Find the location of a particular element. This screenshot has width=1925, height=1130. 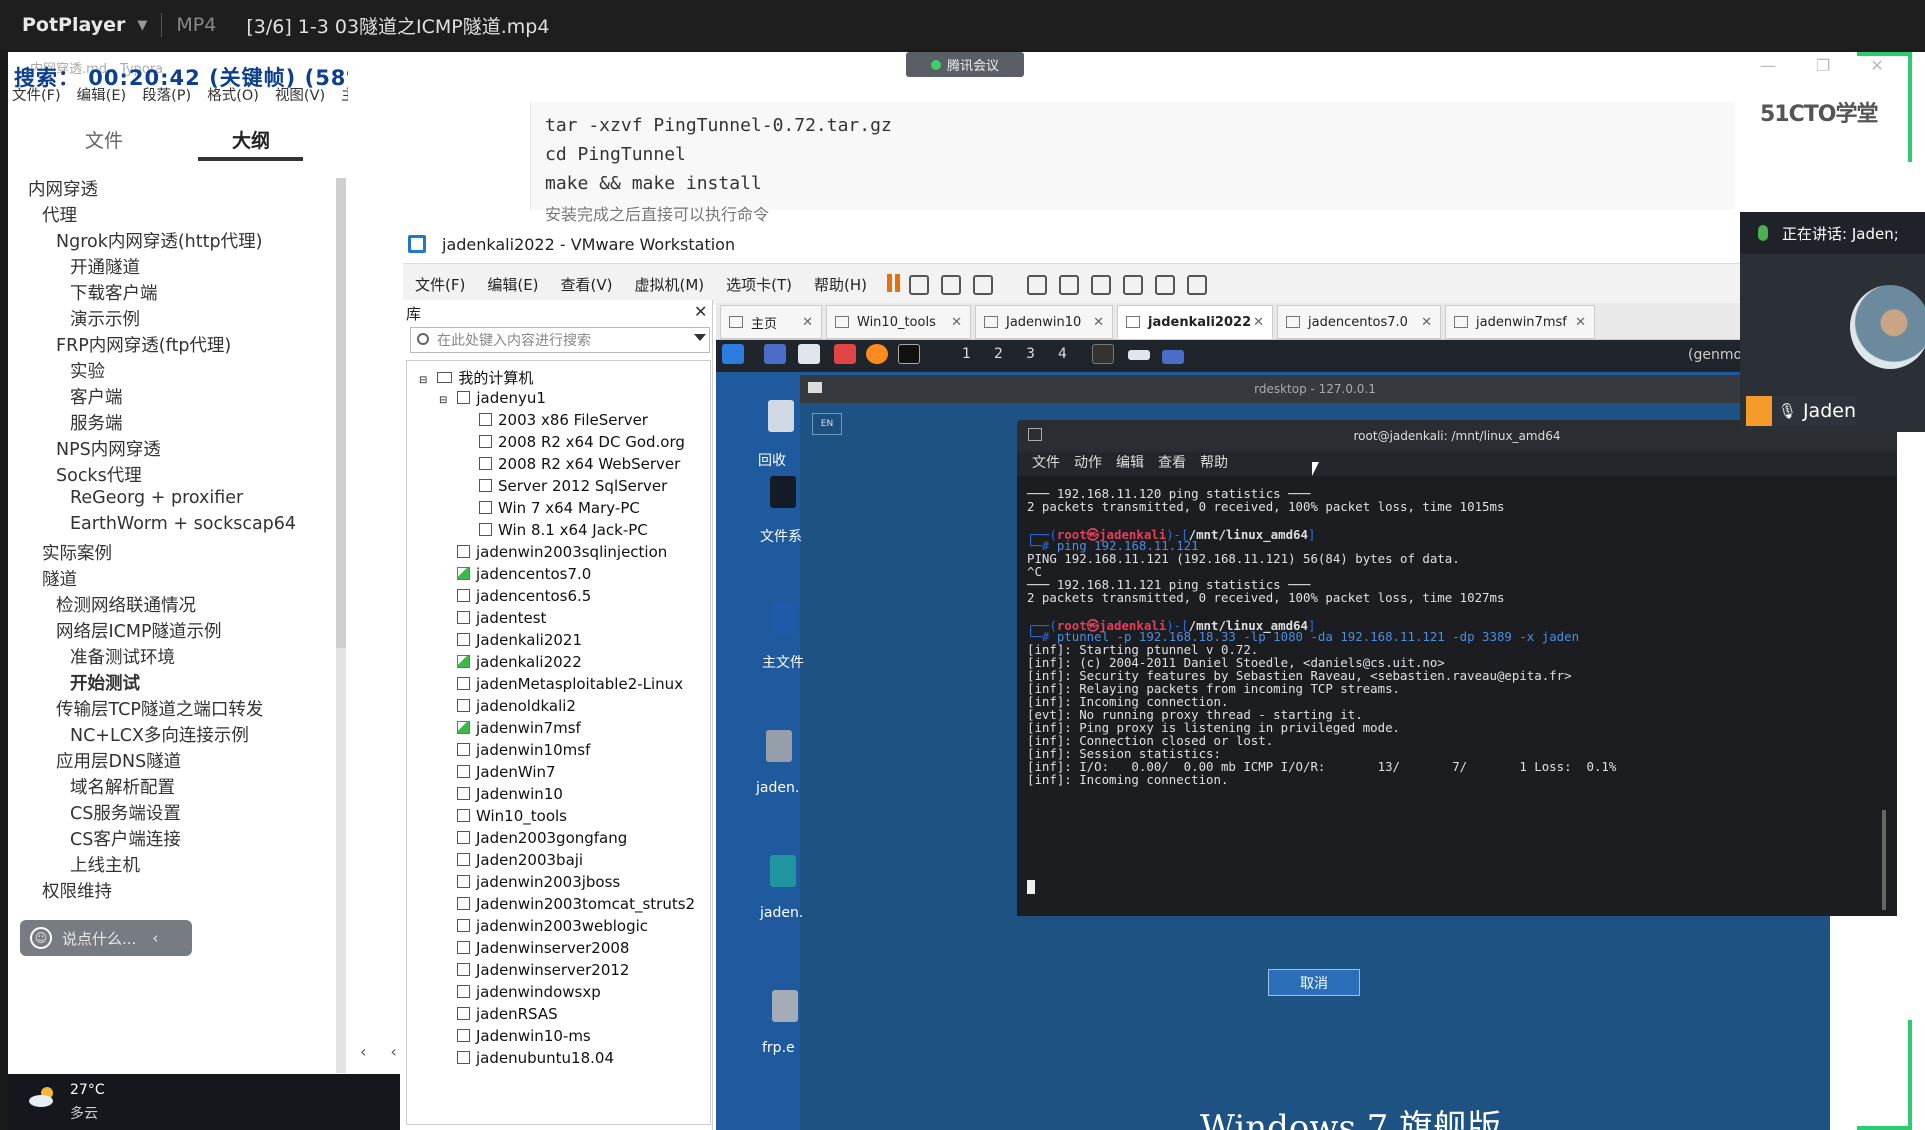

stretch-icon is located at coordinates (1133, 284).